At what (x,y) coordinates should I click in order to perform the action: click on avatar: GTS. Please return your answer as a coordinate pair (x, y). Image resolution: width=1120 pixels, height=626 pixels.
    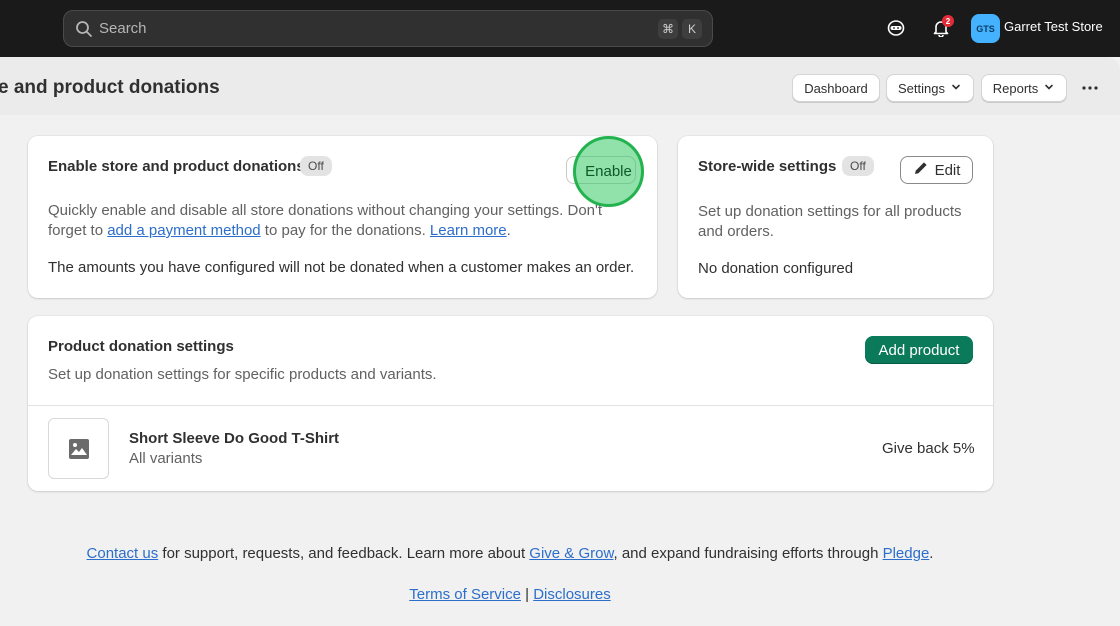
    Looking at the image, I should click on (985, 28).